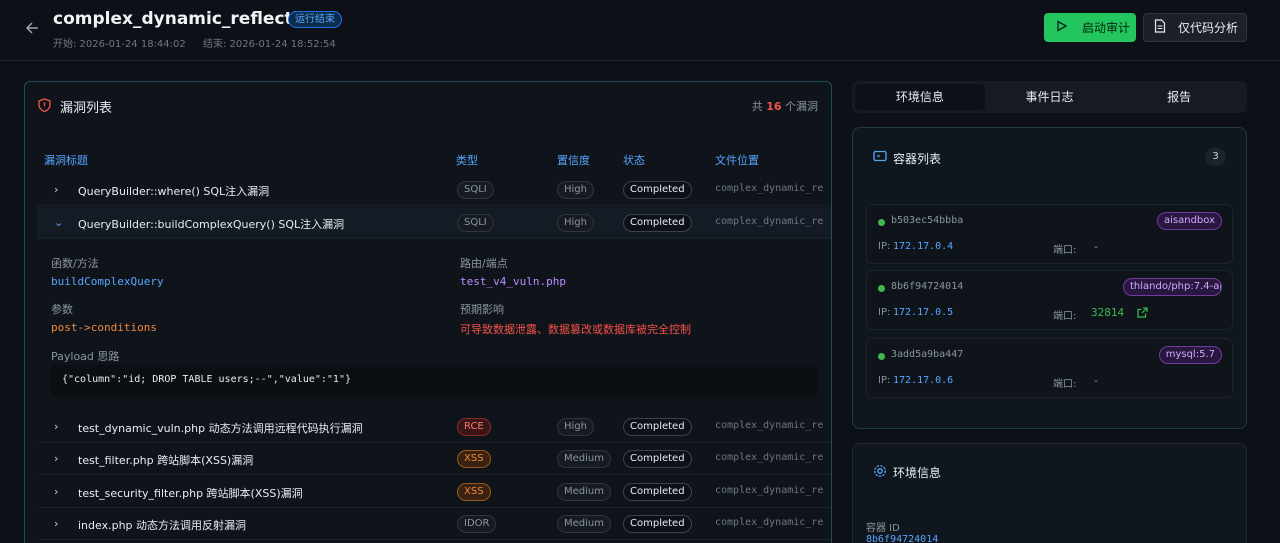 Image resolution: width=1280 pixels, height=543 pixels. I want to click on right-panel-tabs: 环境信息 事件日志 报告, so click(1049, 97).